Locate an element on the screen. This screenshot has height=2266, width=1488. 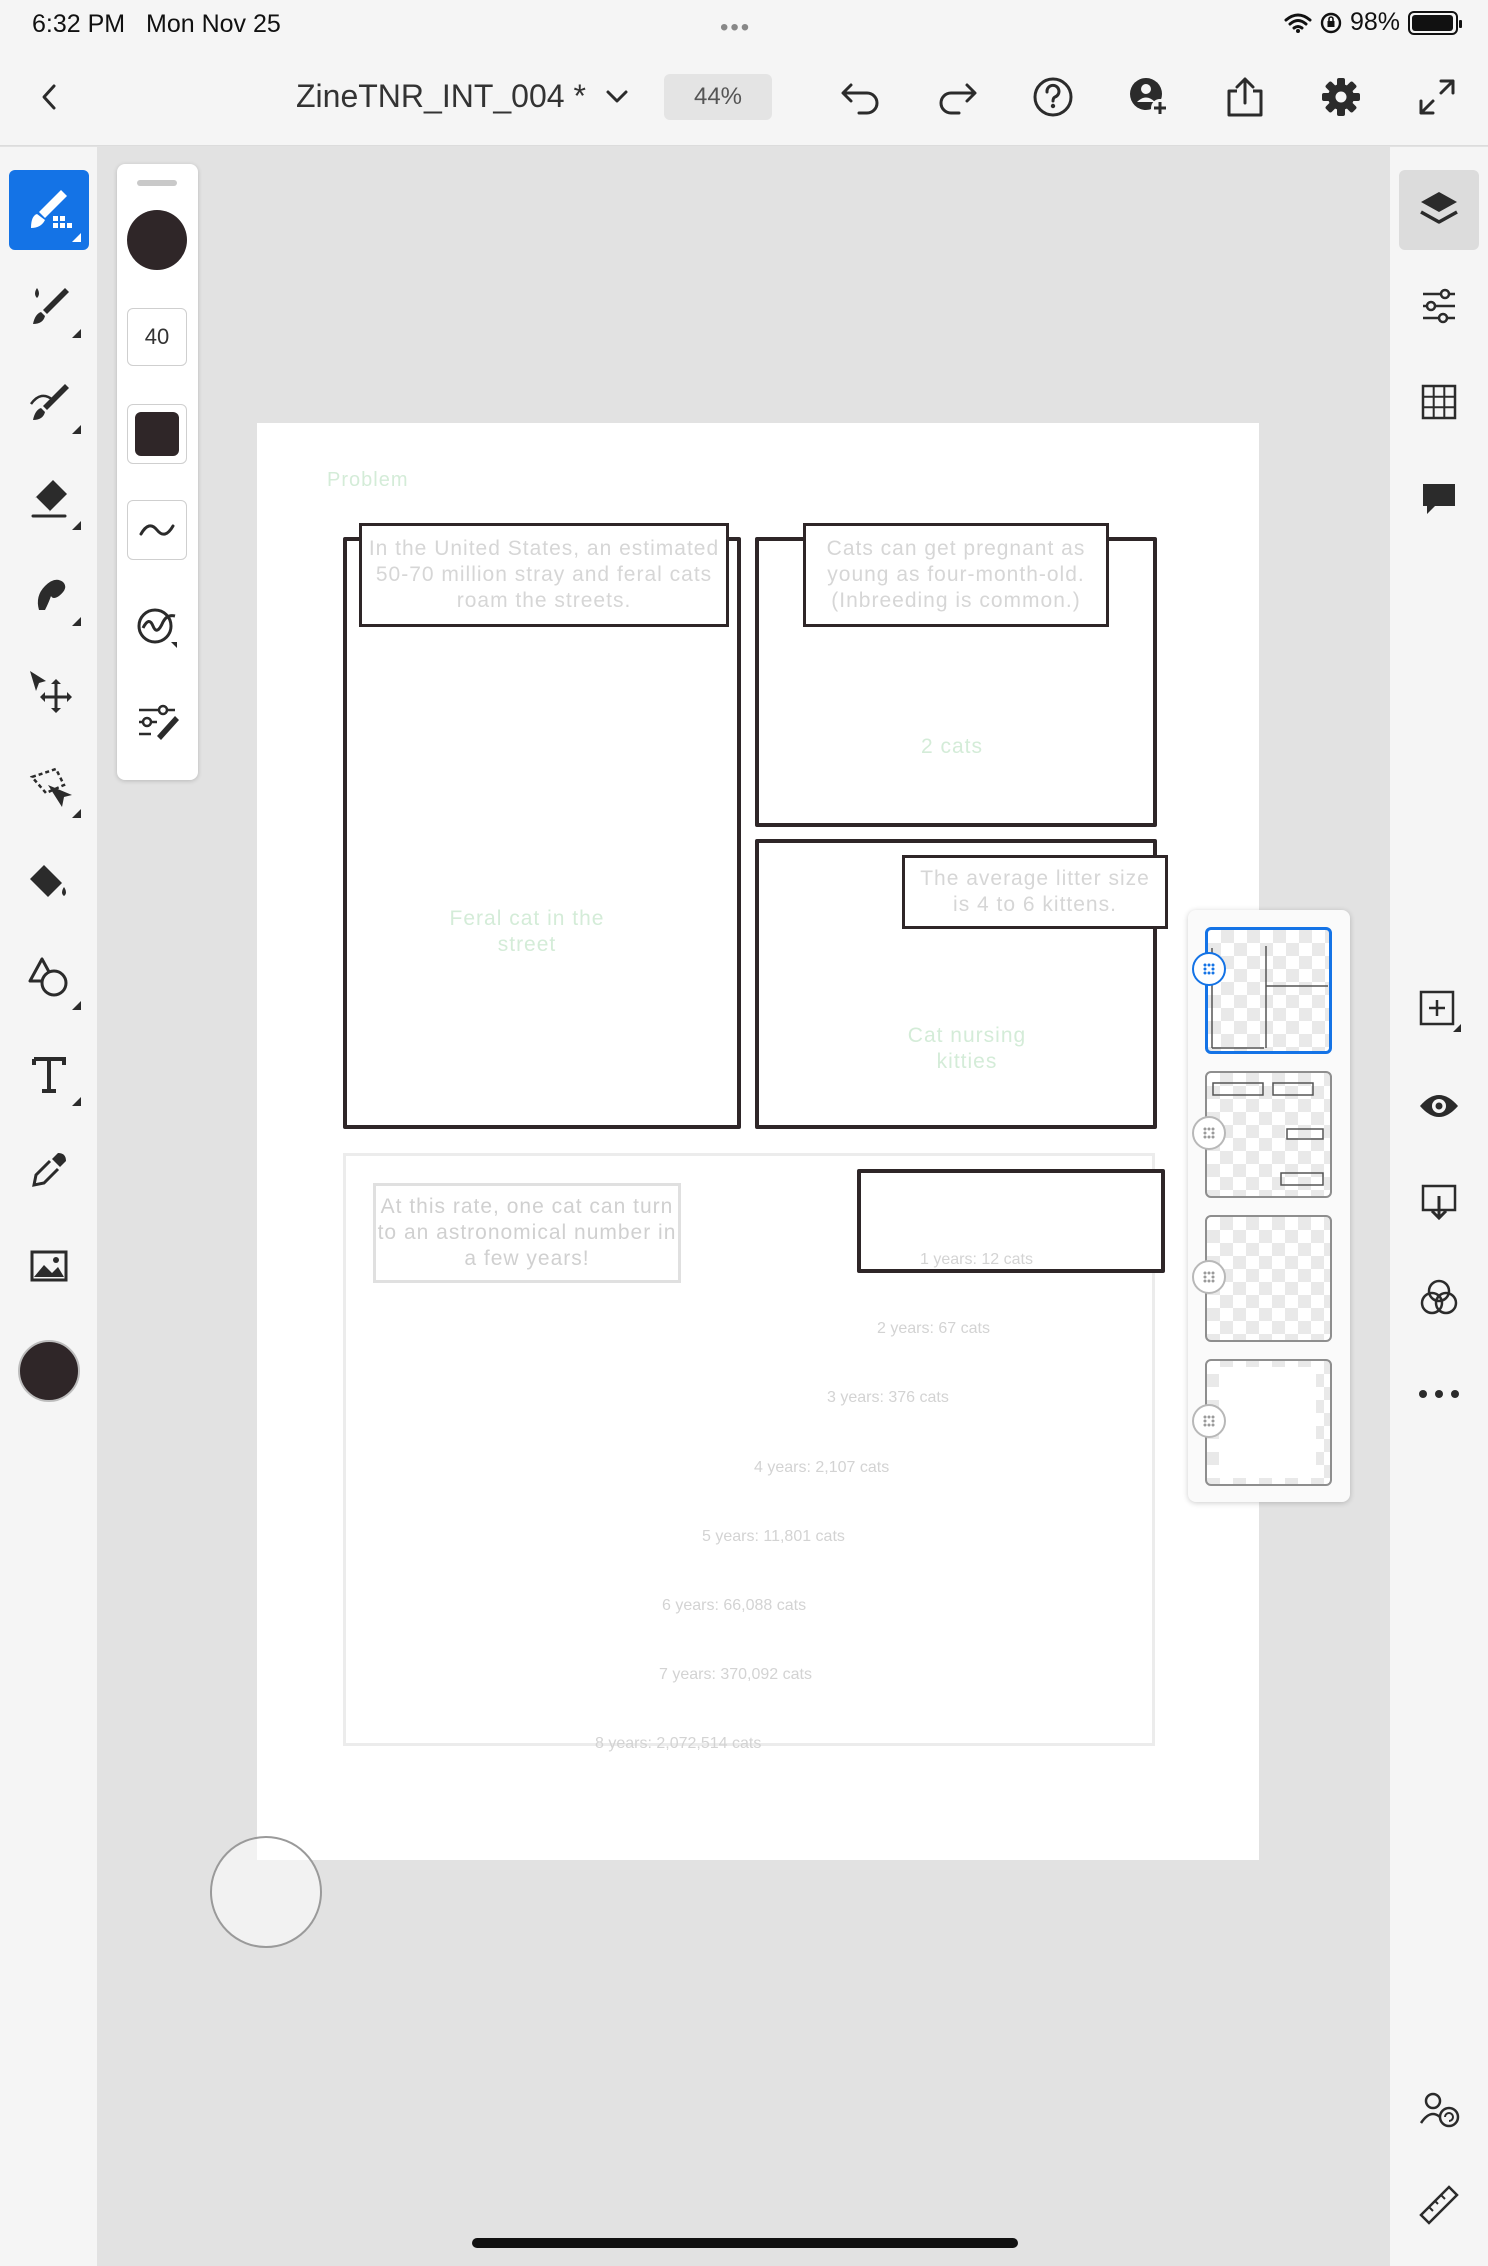
growth-year-7: 7 years: 370,092 cats is located at coordinates (735, 1674).